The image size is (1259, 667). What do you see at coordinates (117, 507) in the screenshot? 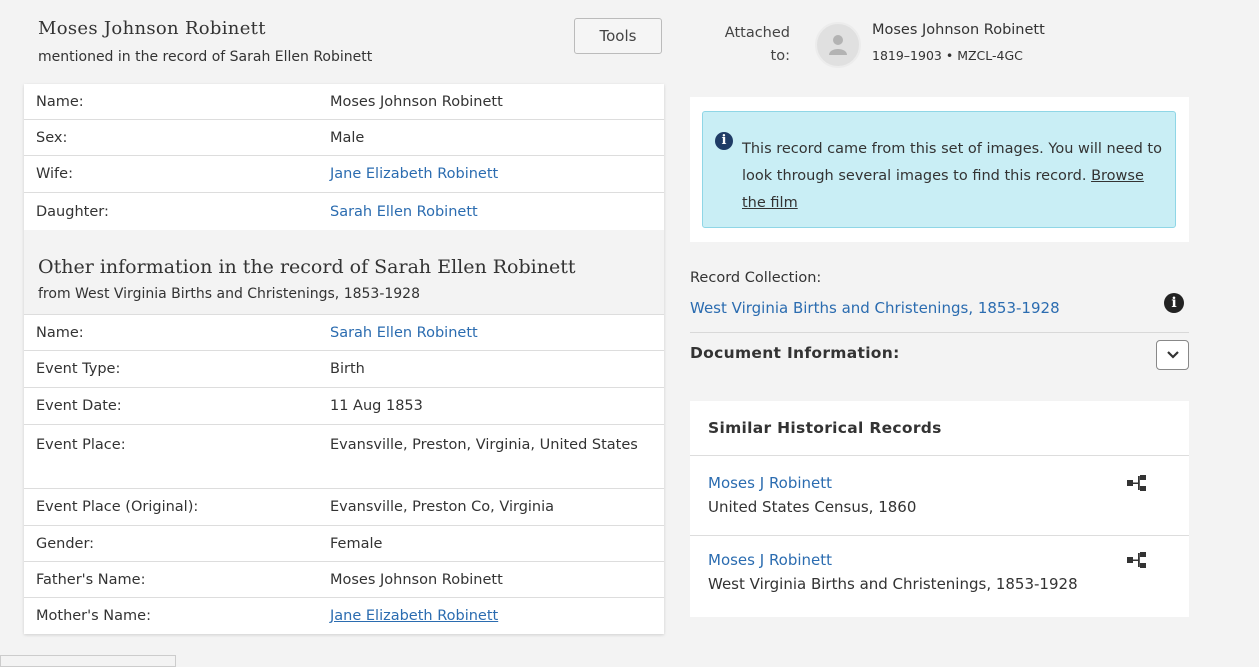
I see `field-label: Event Place (Original):` at bounding box center [117, 507].